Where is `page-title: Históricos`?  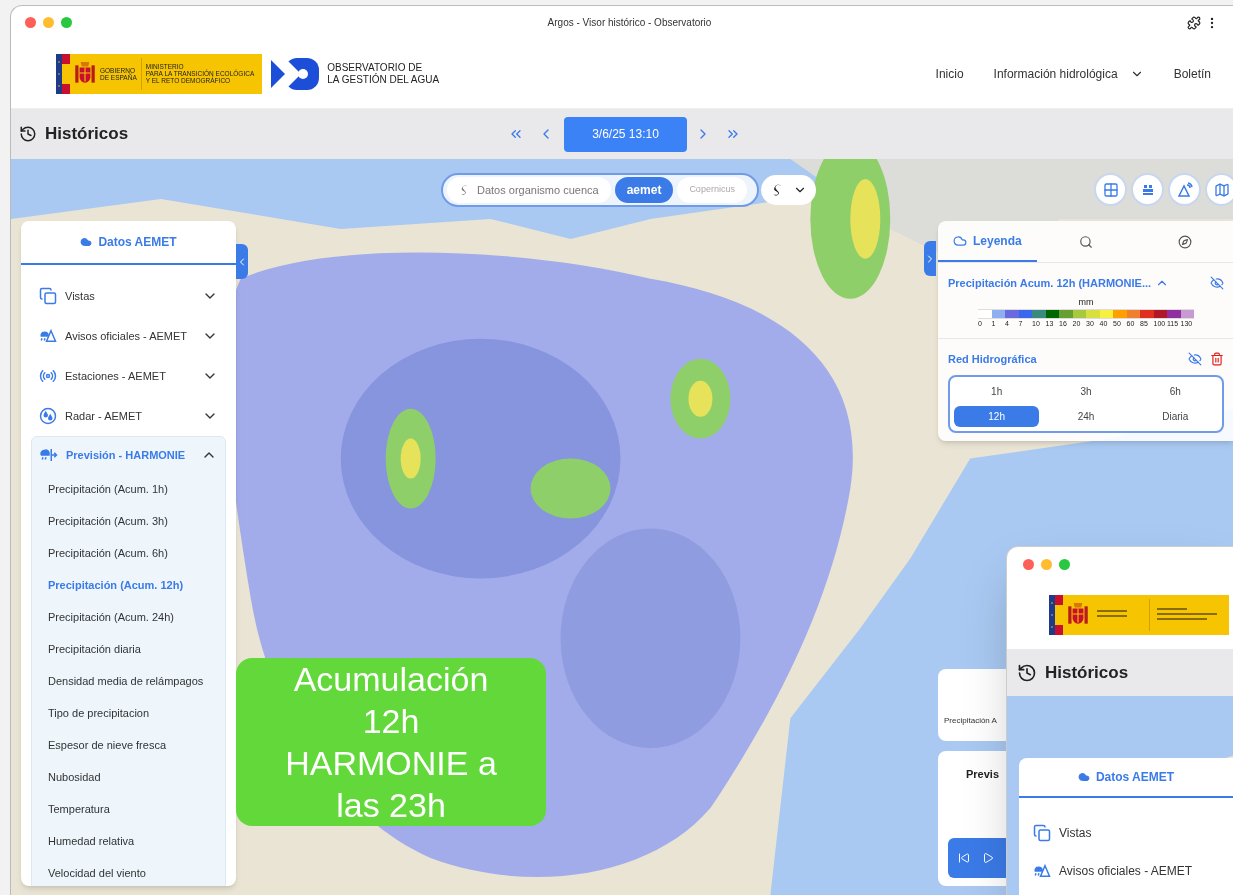
page-title: Históricos is located at coordinates (87, 134).